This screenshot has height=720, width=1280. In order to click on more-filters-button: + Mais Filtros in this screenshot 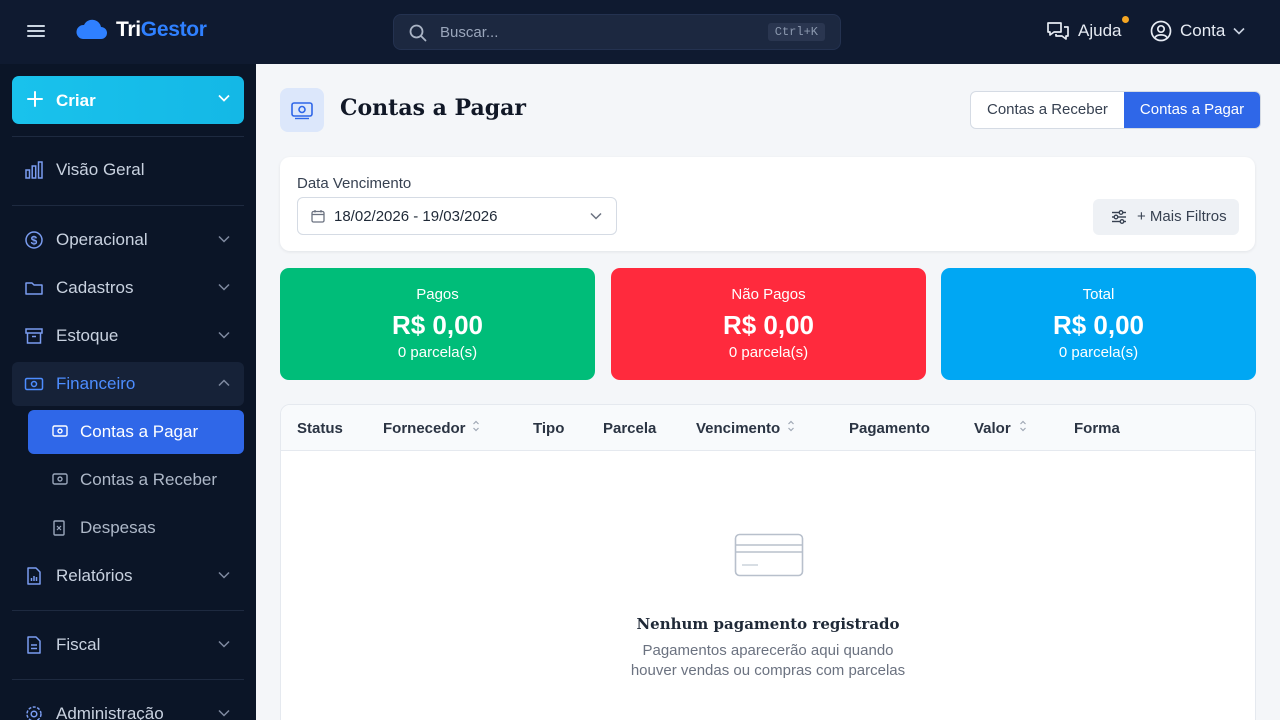, I will do `click(1166, 217)`.